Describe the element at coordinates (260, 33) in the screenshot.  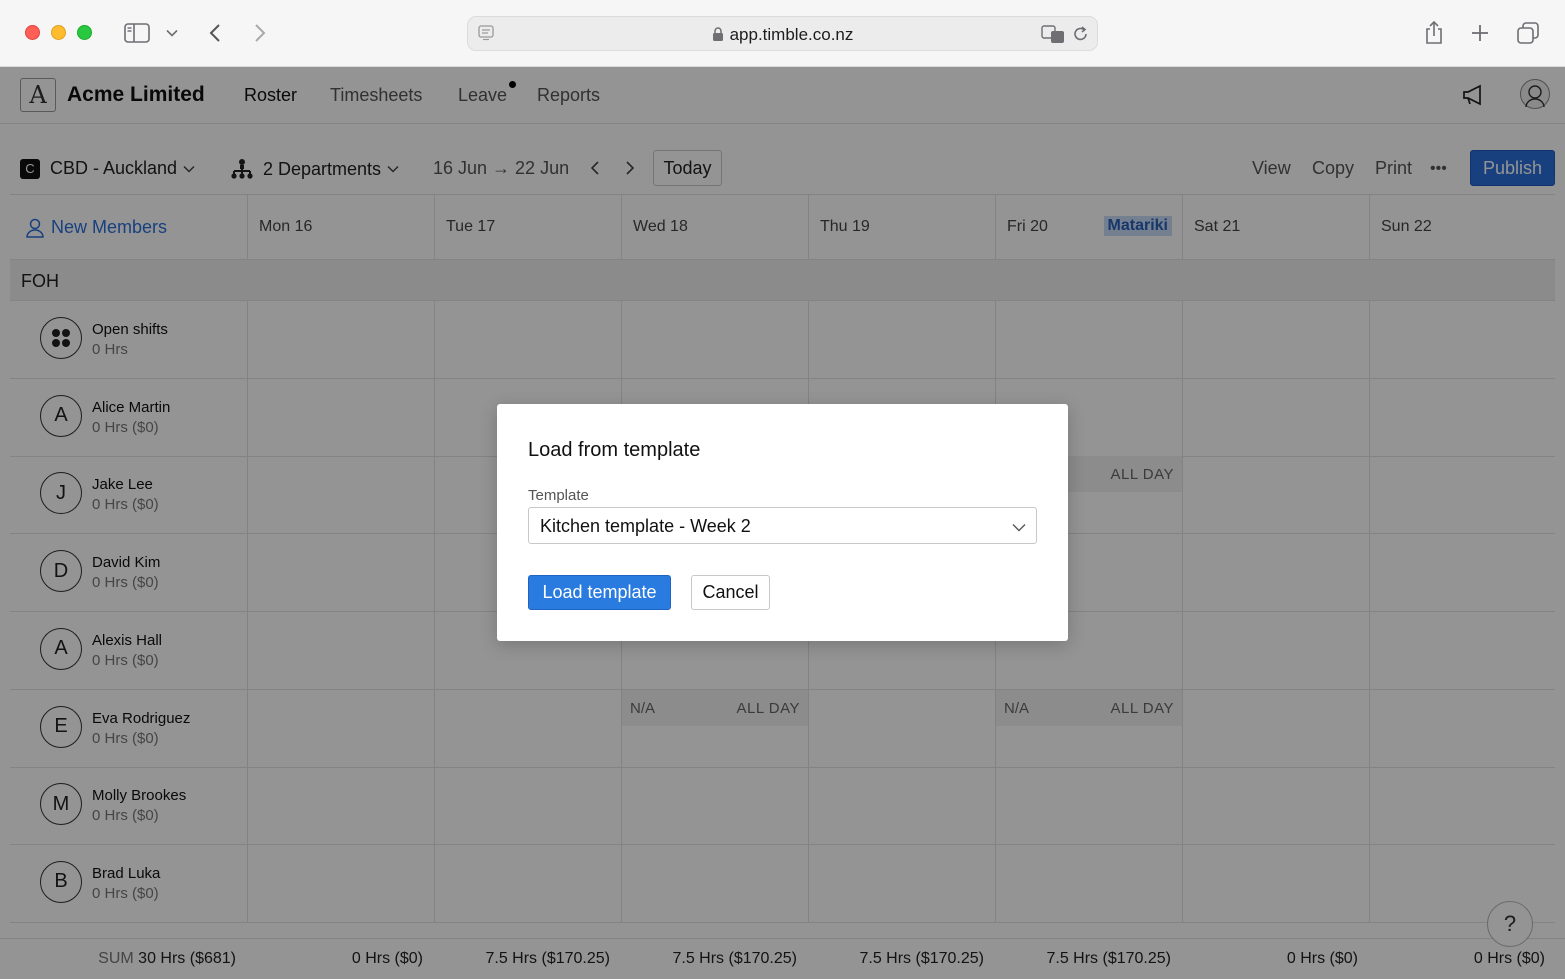
I see `forward-arrow-icon` at that location.